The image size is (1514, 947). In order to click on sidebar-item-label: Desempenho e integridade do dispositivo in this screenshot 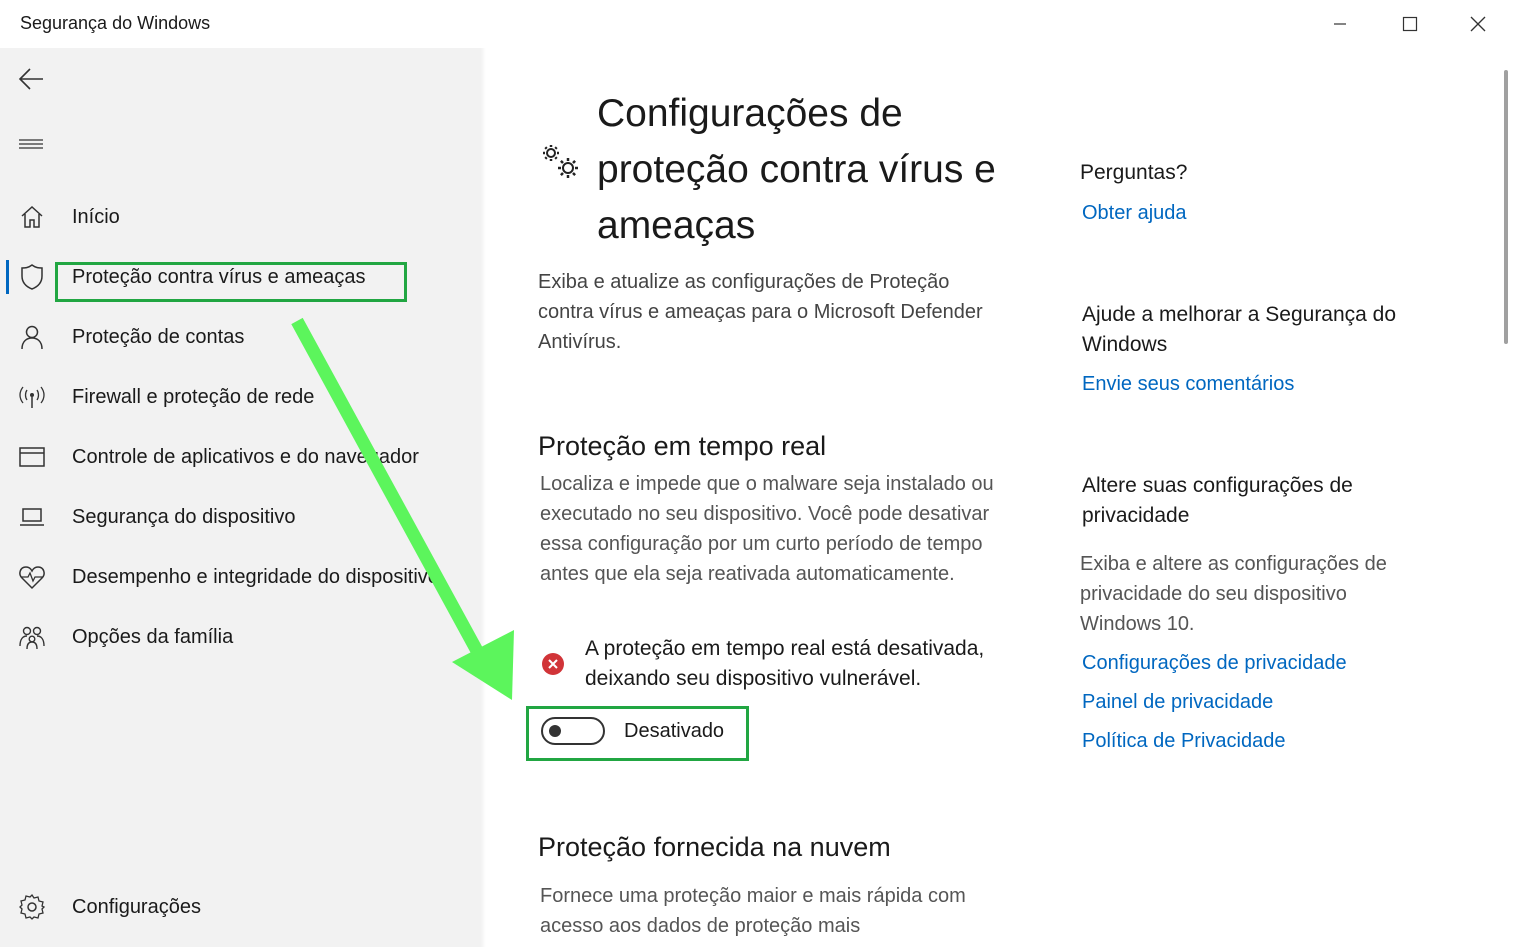, I will do `click(255, 576)`.